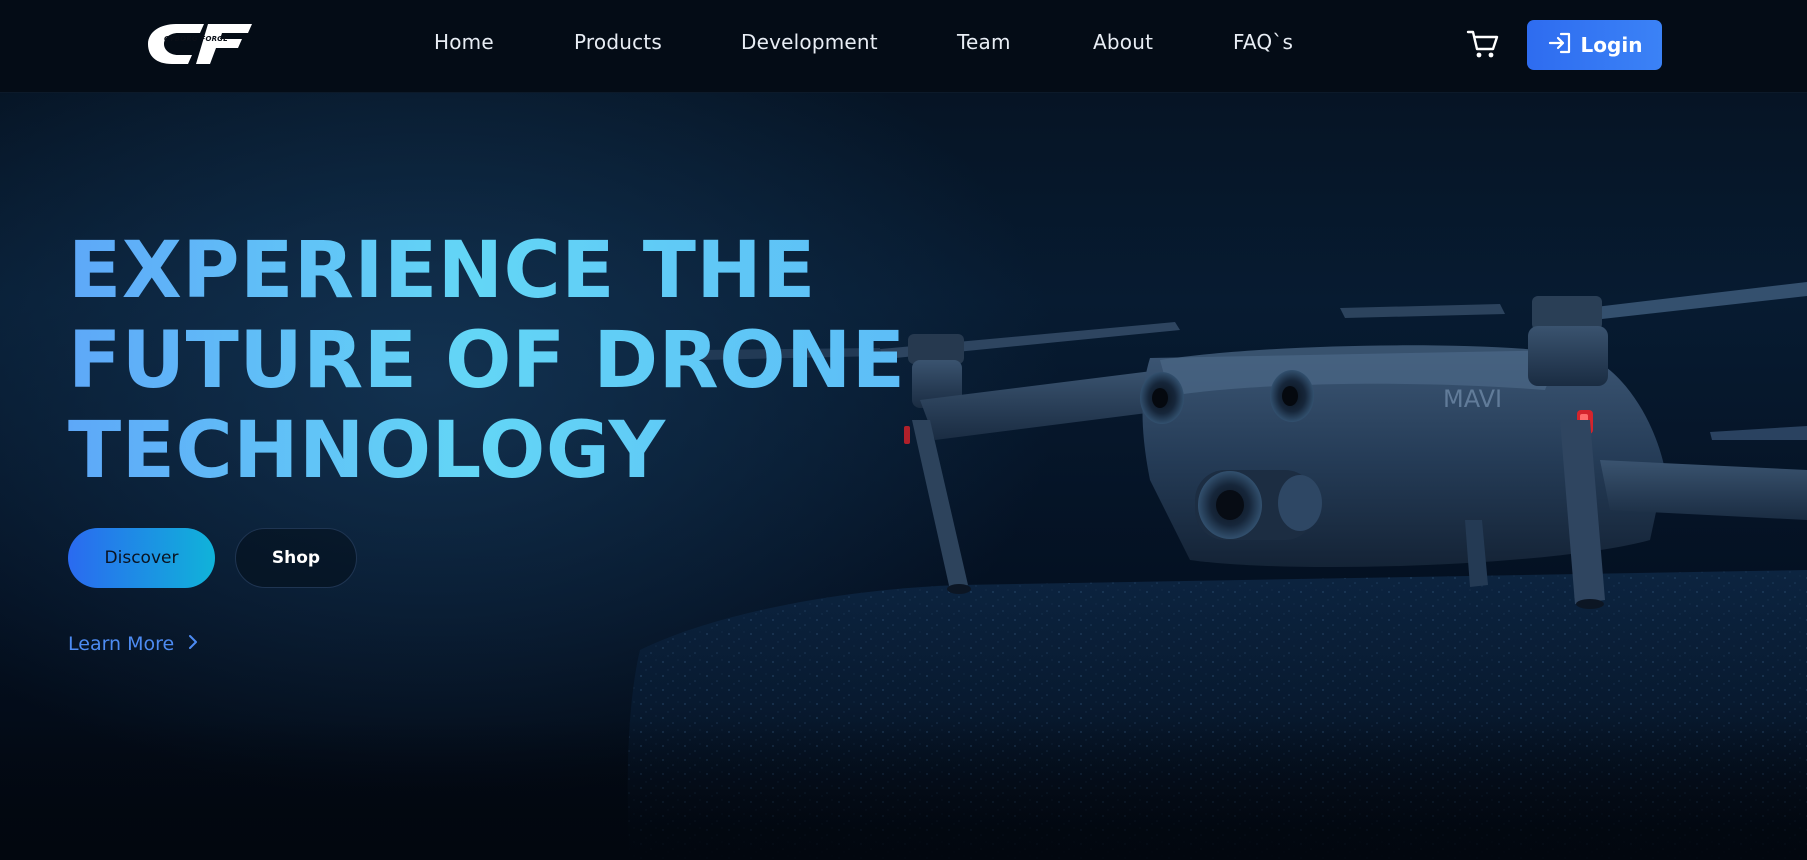 Image resolution: width=1807 pixels, height=860 pixels. I want to click on nav-products: Products, so click(618, 42).